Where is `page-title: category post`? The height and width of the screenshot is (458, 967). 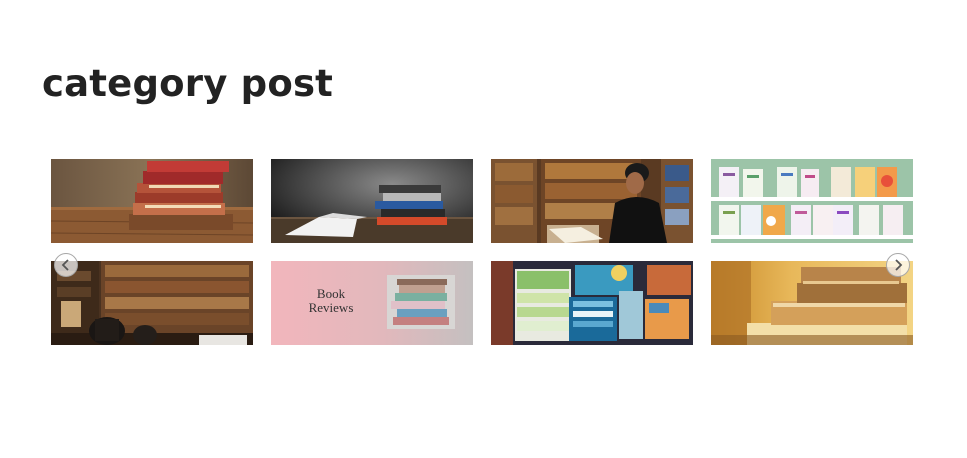
page-title: category post is located at coordinates (188, 83).